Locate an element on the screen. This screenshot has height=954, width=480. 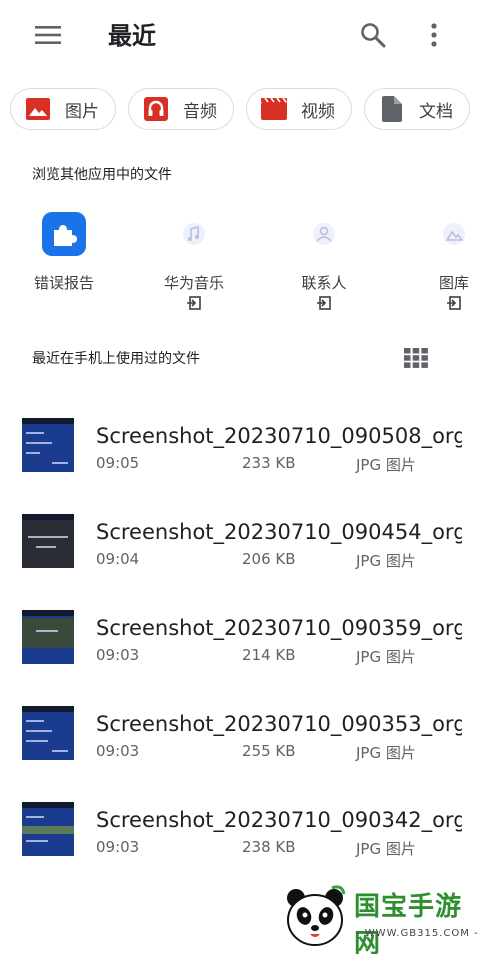
more-options-button is located at coordinates (434, 35).